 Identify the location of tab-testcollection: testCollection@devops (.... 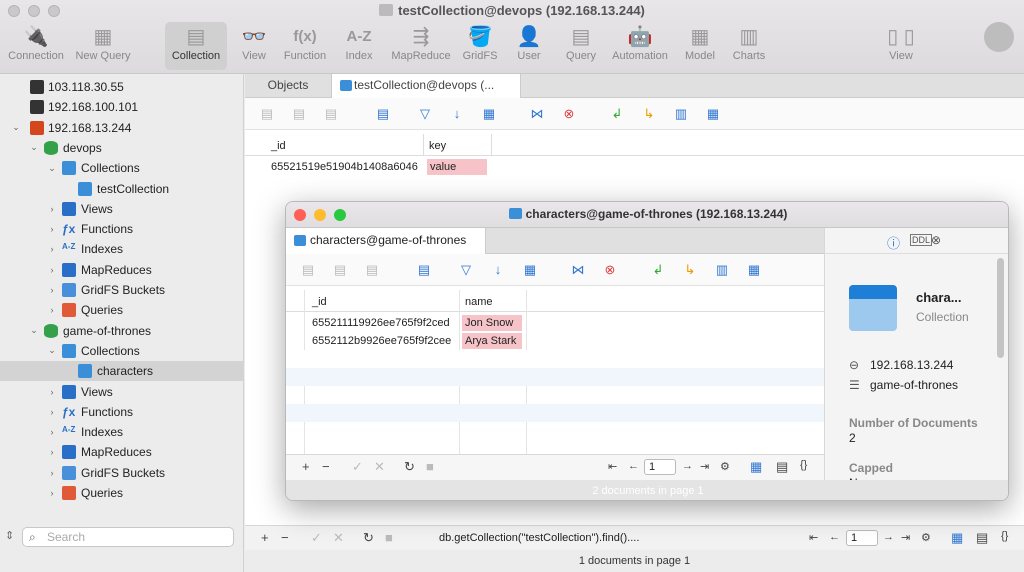
(426, 86).